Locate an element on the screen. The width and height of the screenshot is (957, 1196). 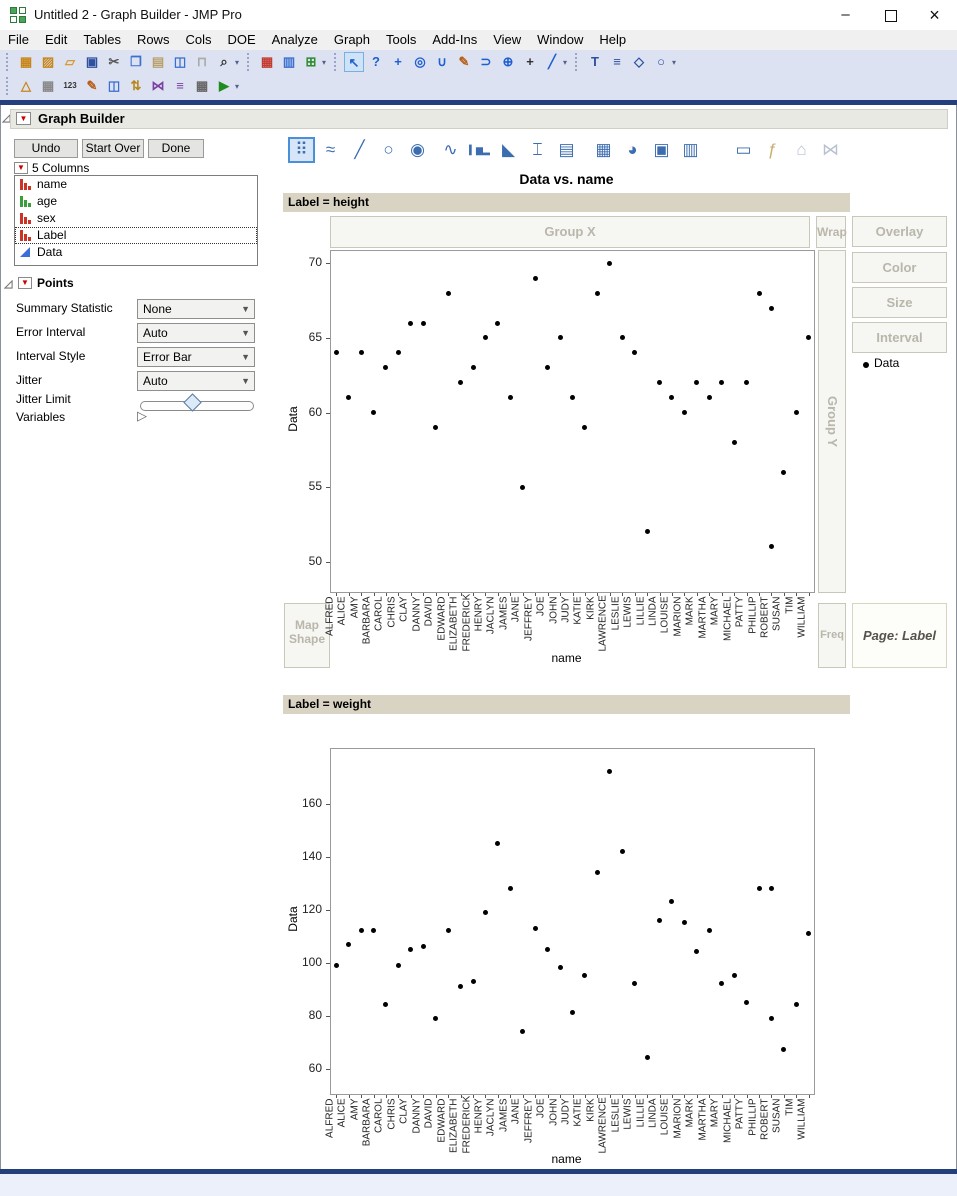
new-data-table-icon: ▦ is located at coordinates (26, 62).